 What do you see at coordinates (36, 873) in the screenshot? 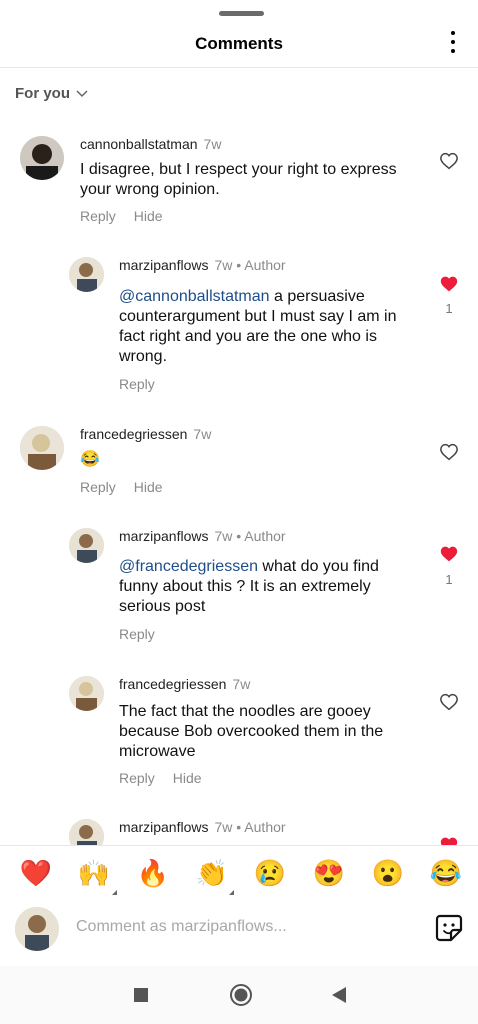
I see `emoji-heart: ❤️` at bounding box center [36, 873].